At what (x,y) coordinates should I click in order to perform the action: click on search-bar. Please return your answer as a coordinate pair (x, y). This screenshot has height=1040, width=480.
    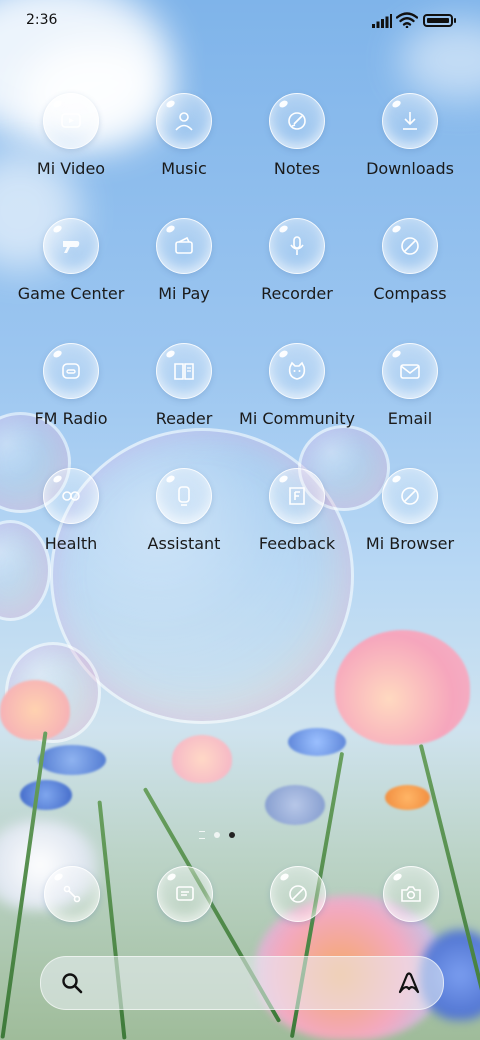
    Looking at the image, I should click on (242, 983).